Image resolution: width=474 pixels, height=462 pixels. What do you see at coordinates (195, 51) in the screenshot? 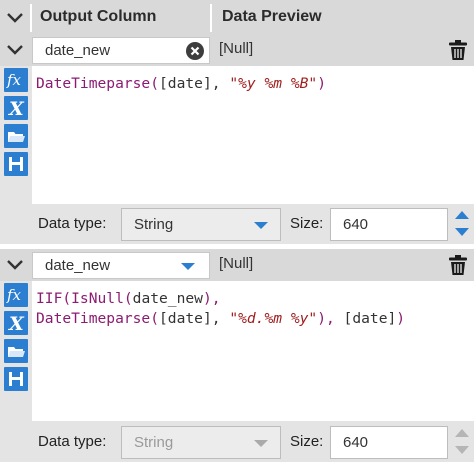
I see `clear-icon` at bounding box center [195, 51].